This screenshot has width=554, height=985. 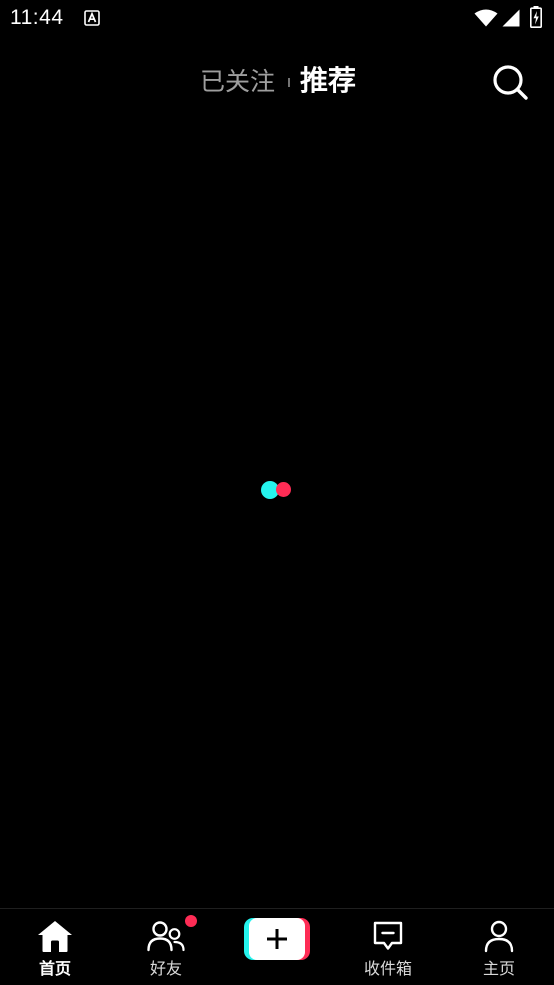 I want to click on cellular-signal-icon, so click(x=511, y=18).